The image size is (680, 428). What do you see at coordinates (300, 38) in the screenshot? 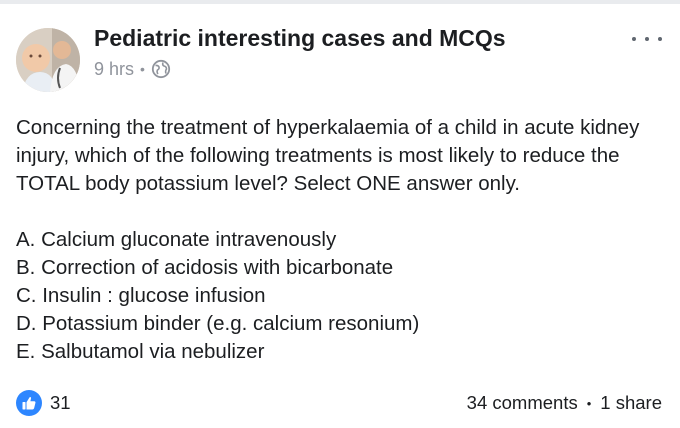
I see `page-name-link: Pediatric interesting cases and MCQs` at bounding box center [300, 38].